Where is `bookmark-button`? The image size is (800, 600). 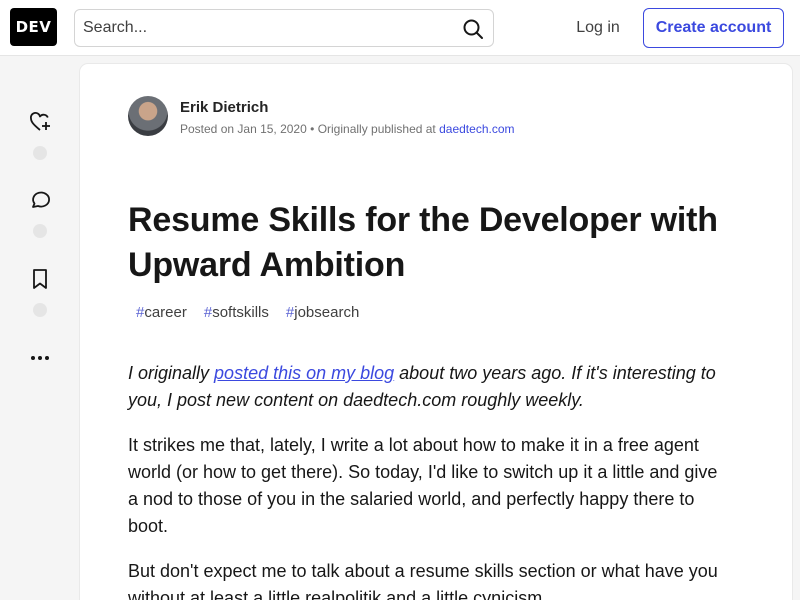
bookmark-button is located at coordinates (40, 292).